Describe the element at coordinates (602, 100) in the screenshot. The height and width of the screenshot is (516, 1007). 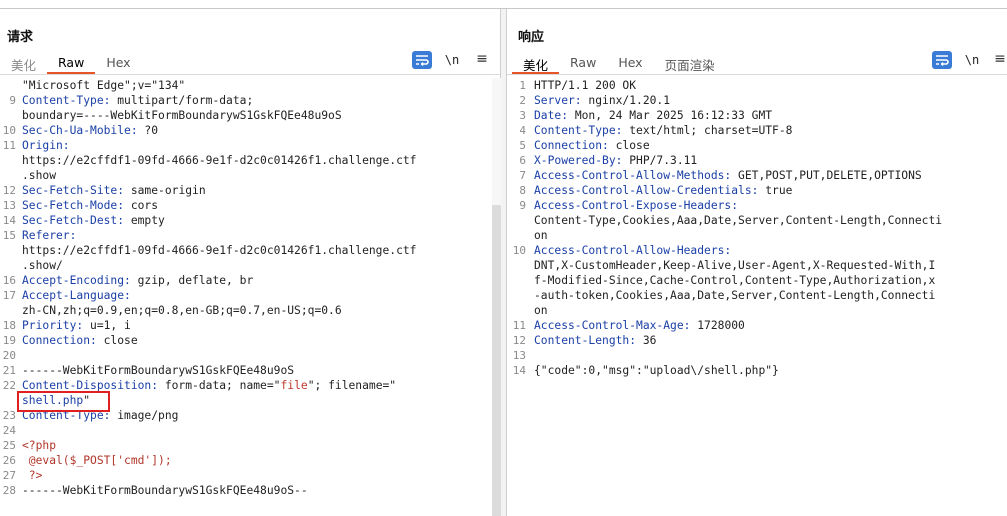
I see `line-text: Server: nginx/1.20.1` at that location.